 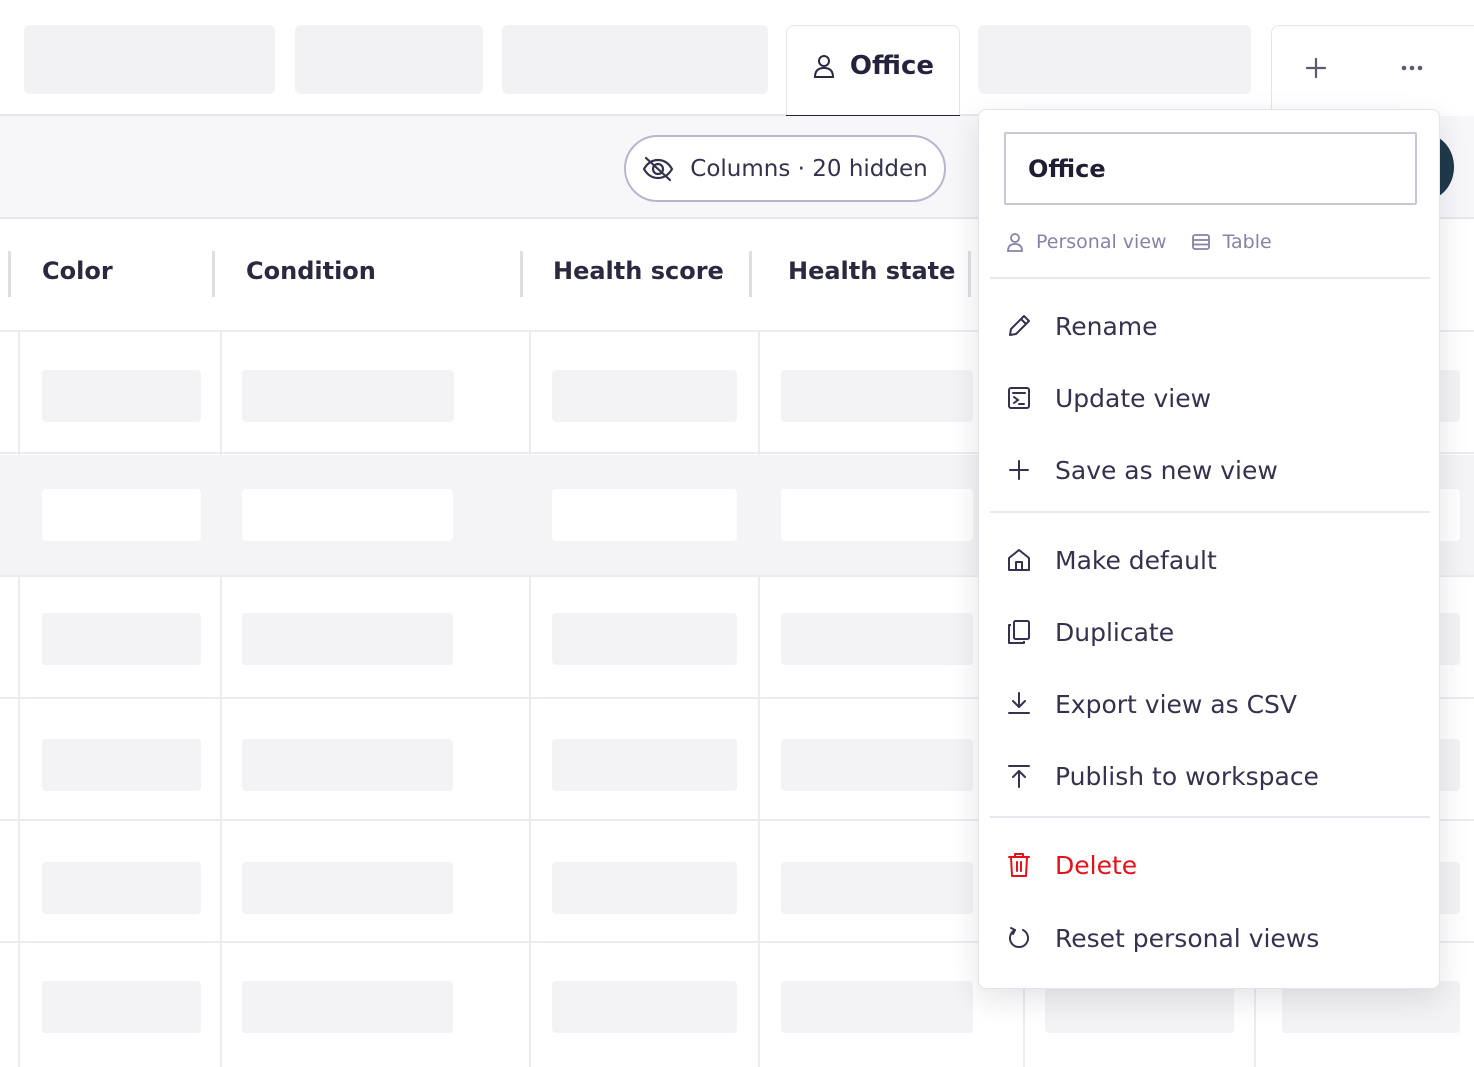 I want to click on trash-icon, so click(x=1019, y=865).